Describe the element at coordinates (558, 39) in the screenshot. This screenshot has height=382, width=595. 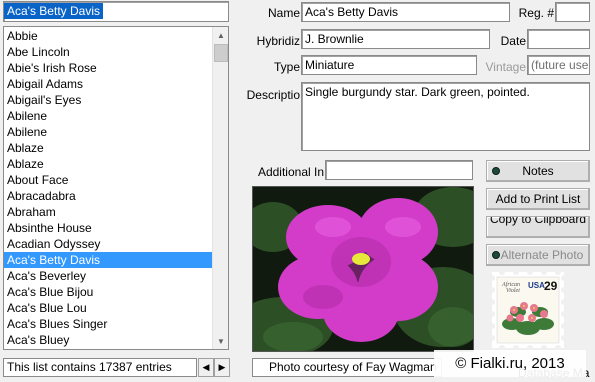
I see `date-field` at that location.